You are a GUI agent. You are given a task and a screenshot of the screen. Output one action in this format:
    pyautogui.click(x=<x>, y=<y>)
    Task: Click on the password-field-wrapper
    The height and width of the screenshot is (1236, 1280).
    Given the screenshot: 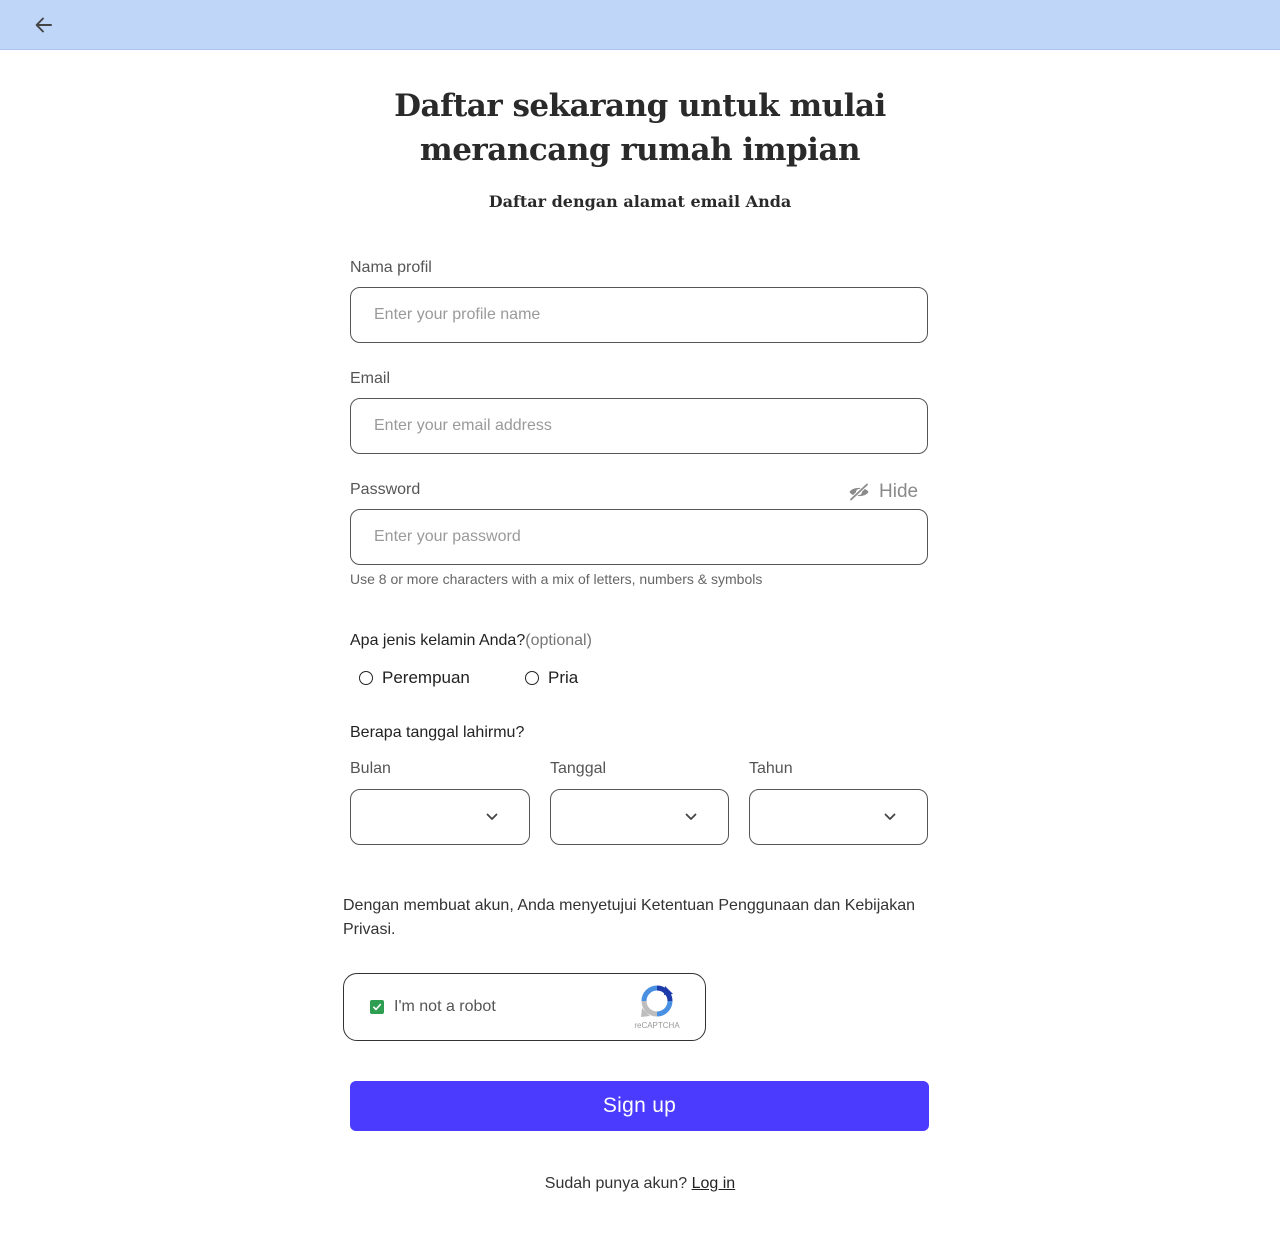 What is the action you would take?
    pyautogui.click(x=639, y=537)
    